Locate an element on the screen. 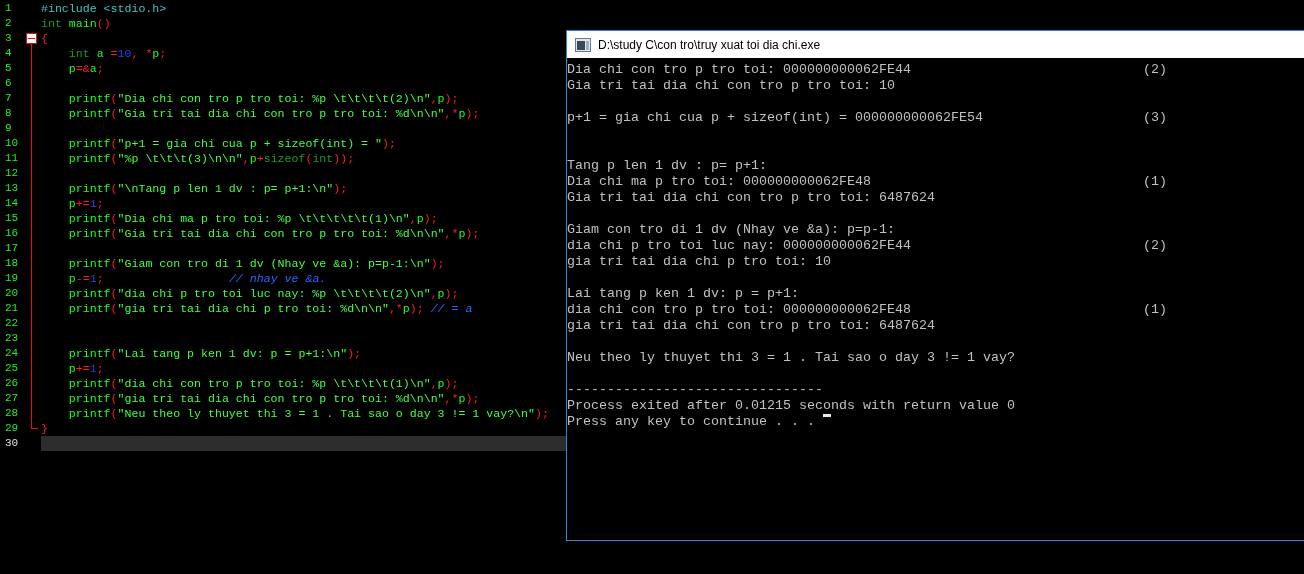 The image size is (1304, 574). line-number: 25 is located at coordinates (12, 368).